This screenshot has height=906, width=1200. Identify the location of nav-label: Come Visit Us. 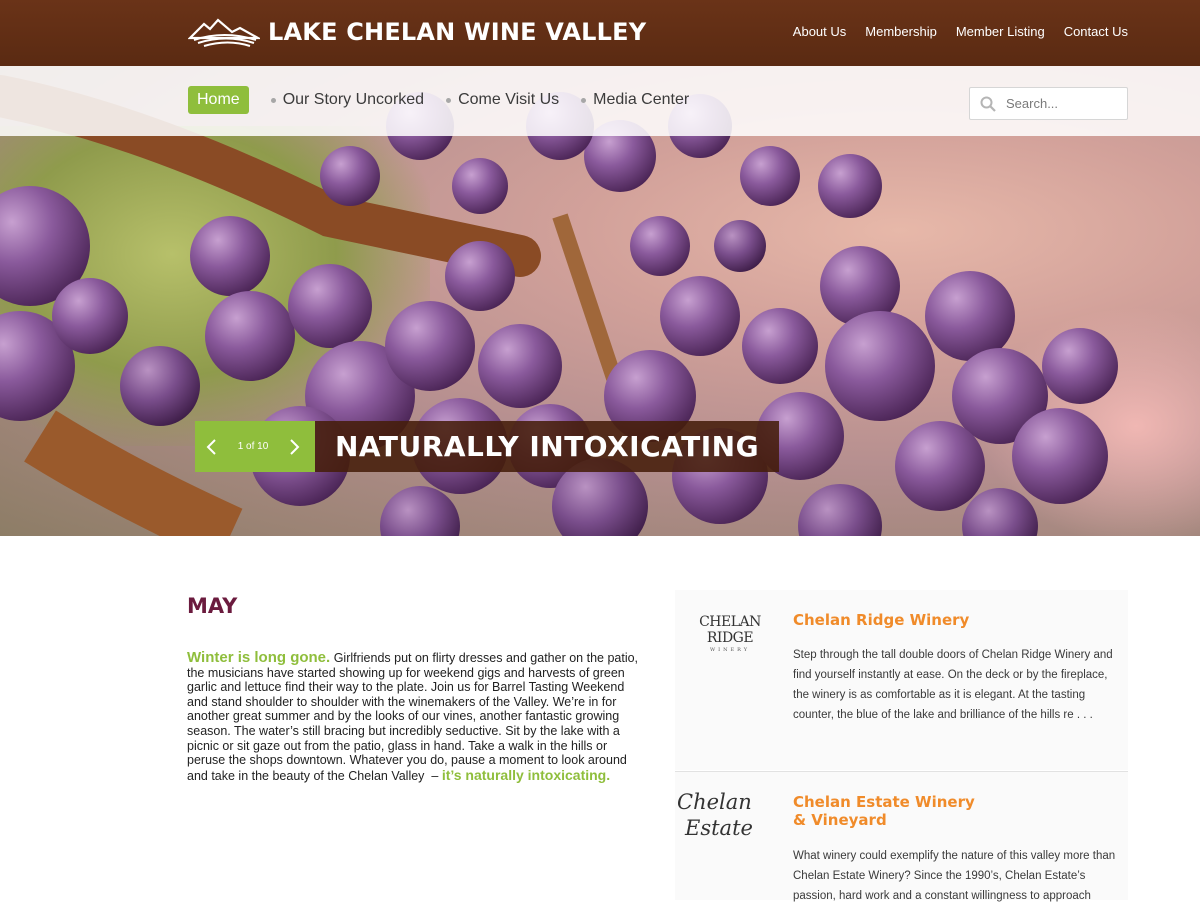
(509, 99).